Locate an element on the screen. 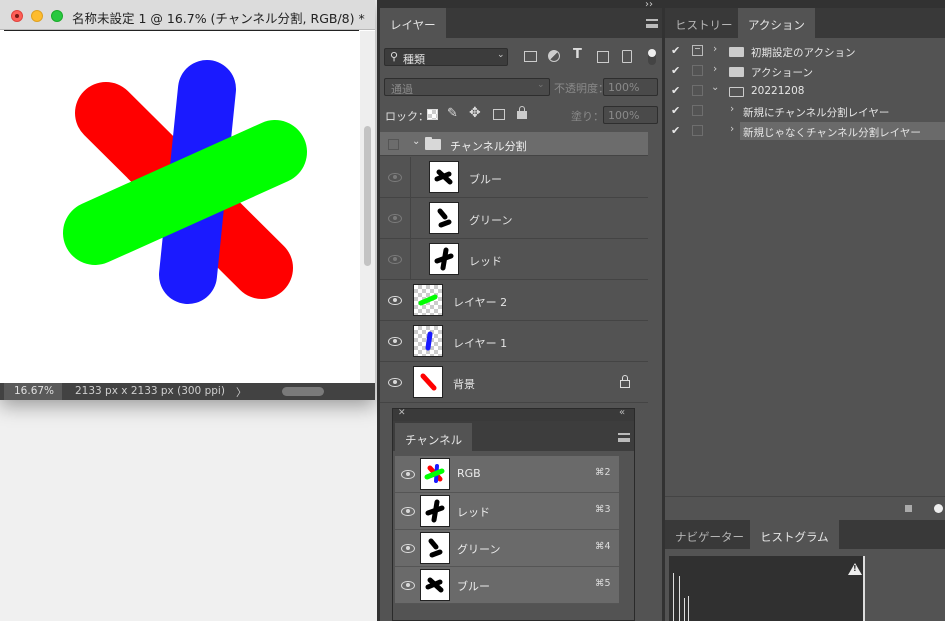  opacity-field: 100% is located at coordinates (630, 87).